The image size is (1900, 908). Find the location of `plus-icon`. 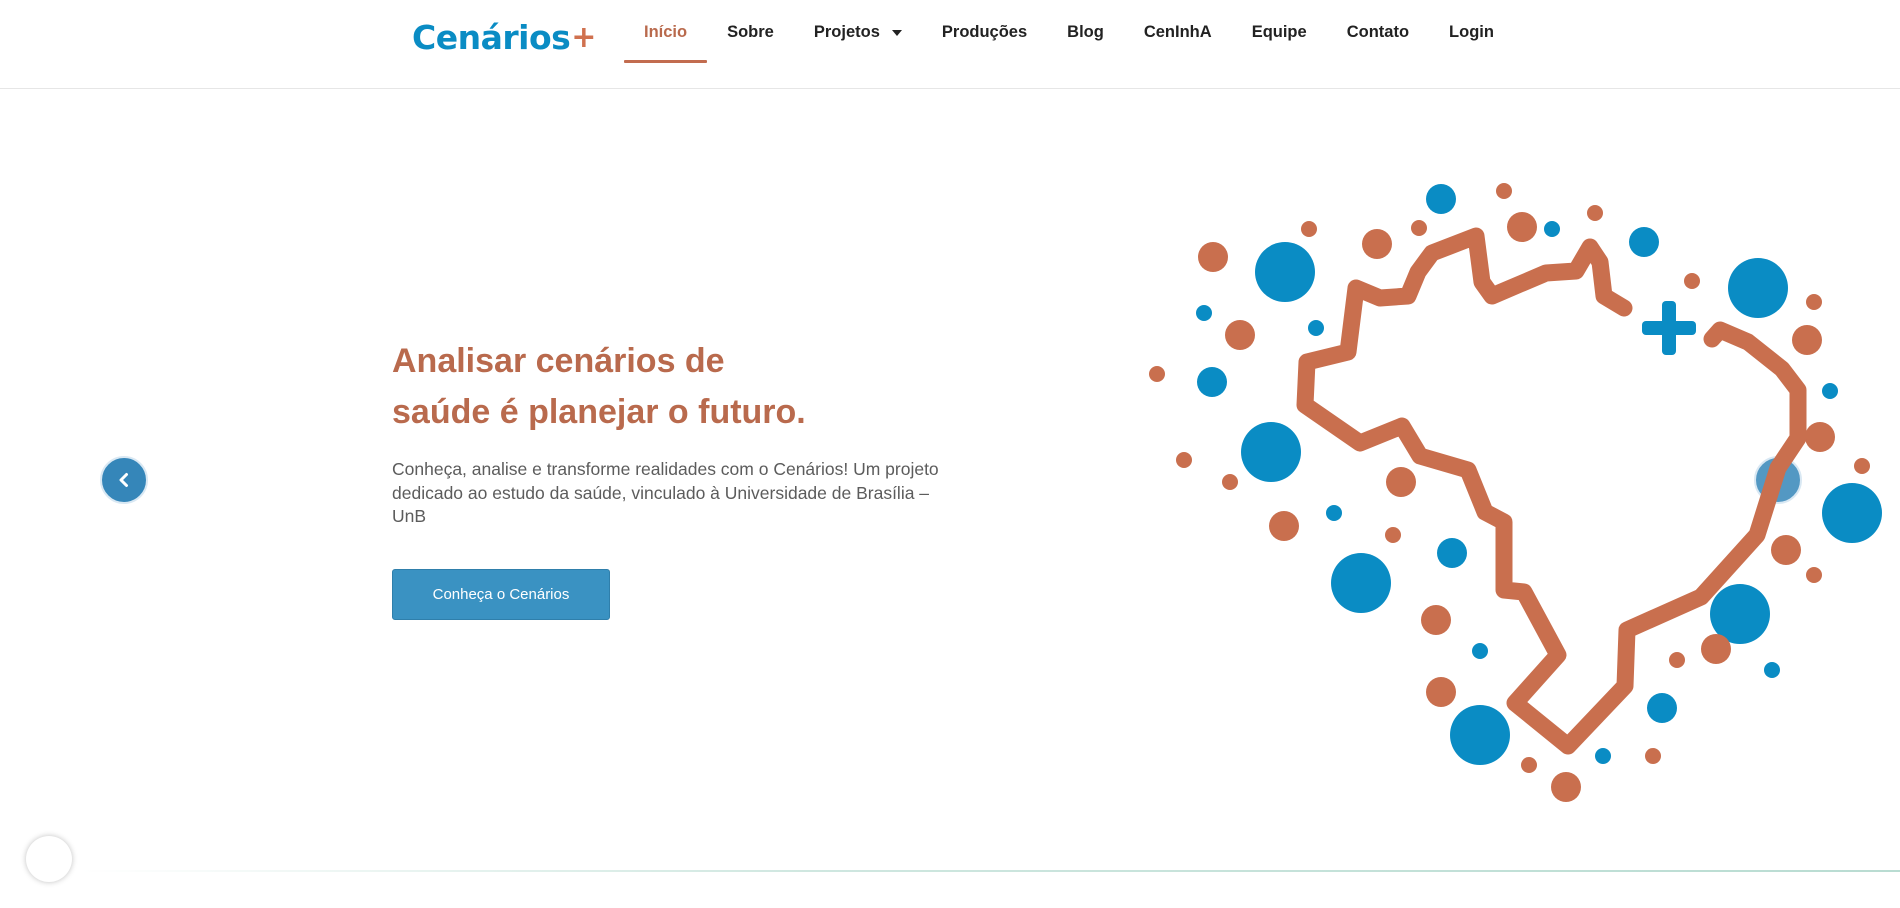

plus-icon is located at coordinates (1669, 328).